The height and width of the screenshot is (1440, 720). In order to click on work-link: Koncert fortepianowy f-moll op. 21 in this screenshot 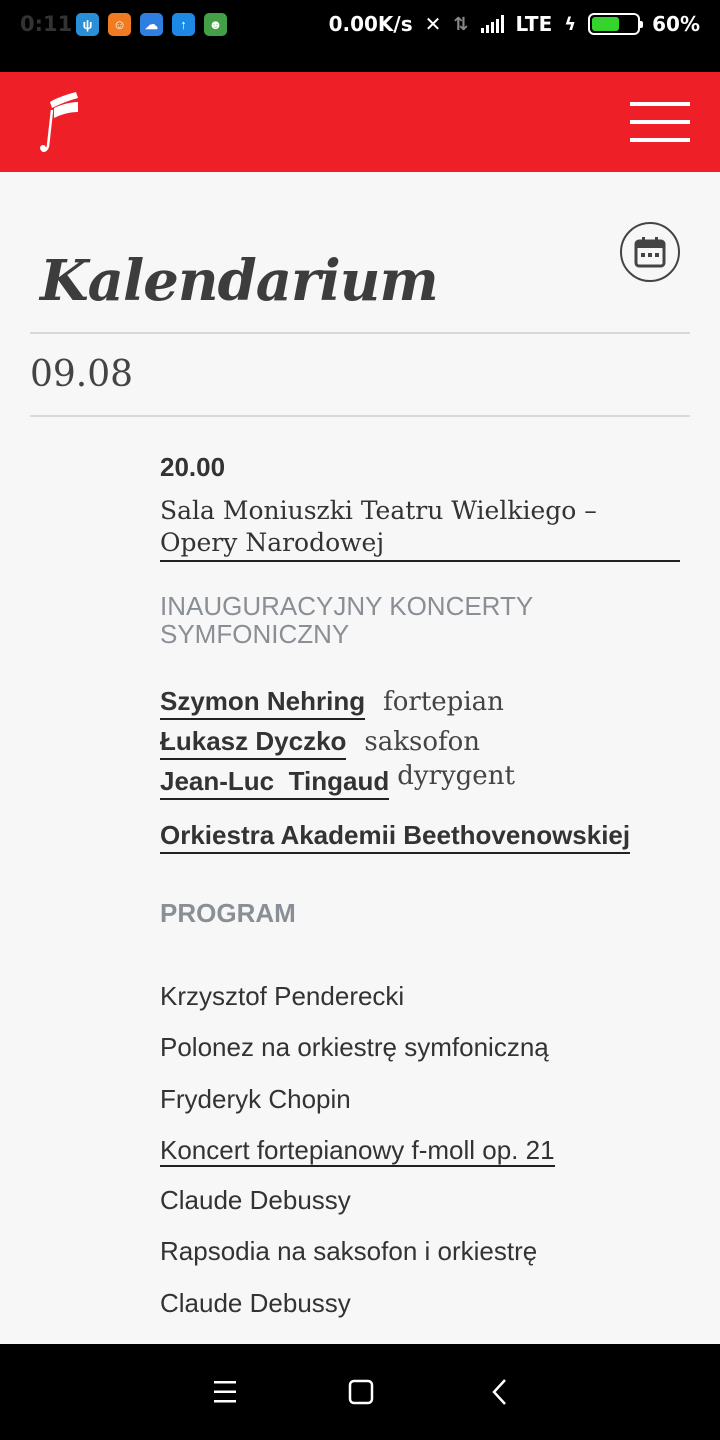, I will do `click(357, 1151)`.